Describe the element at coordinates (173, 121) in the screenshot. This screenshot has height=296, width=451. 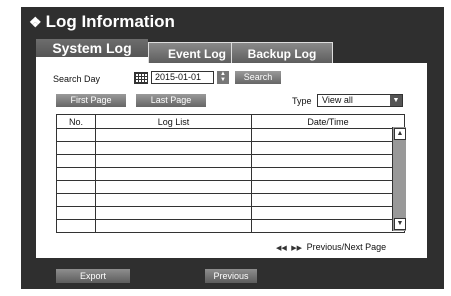
I see `column-header-log-list: Log List` at that location.